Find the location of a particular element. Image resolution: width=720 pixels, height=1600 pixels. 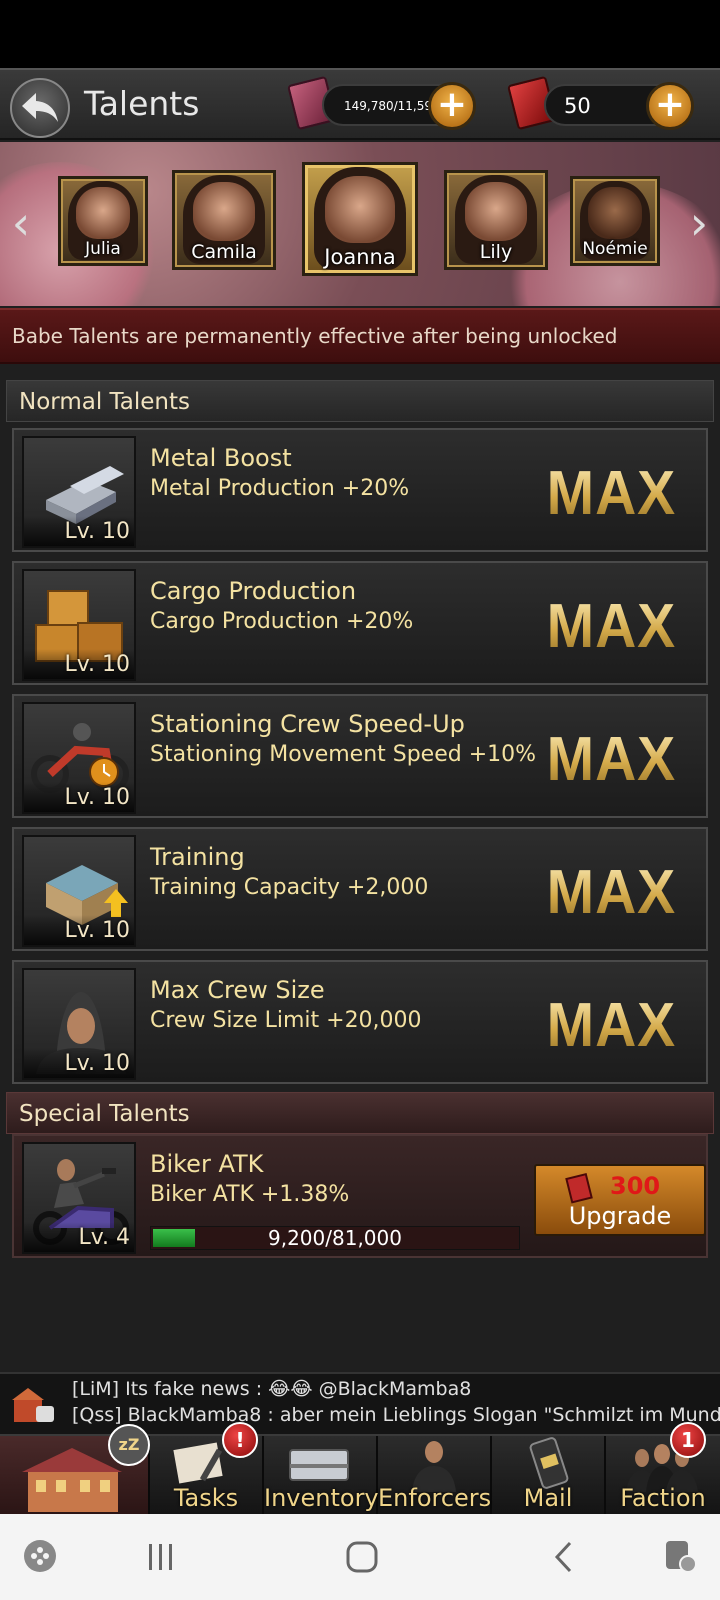

talent-desc: Training Capacity +2,000 is located at coordinates (289, 887).